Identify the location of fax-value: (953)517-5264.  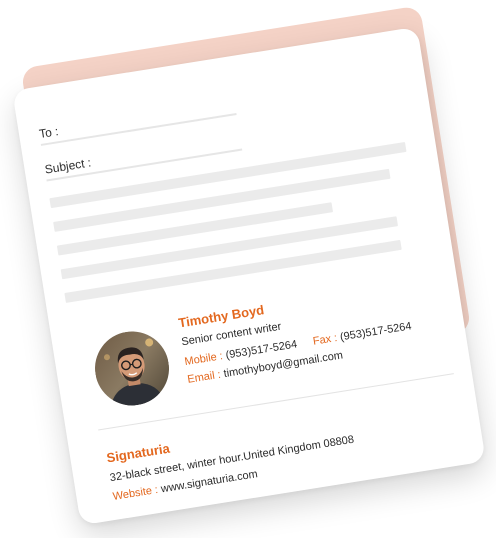
(375, 331).